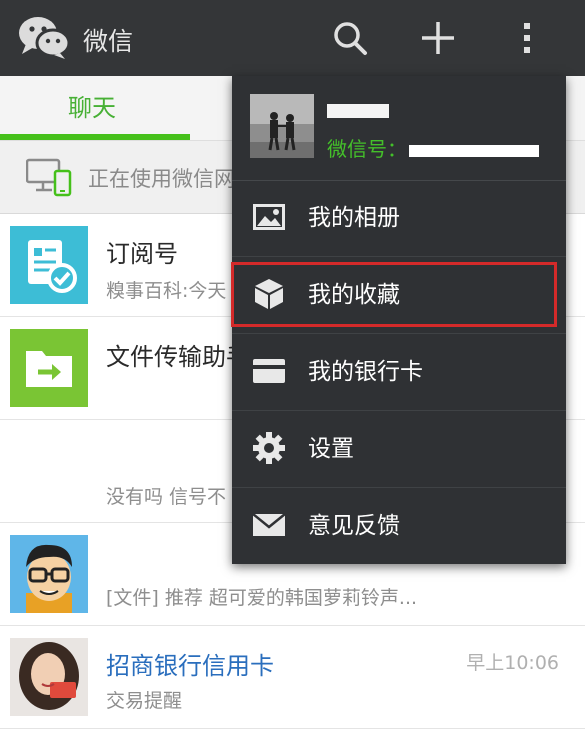 The image size is (585, 729). What do you see at coordinates (49, 574) in the screenshot?
I see `cartoon-avatar-icon` at bounding box center [49, 574].